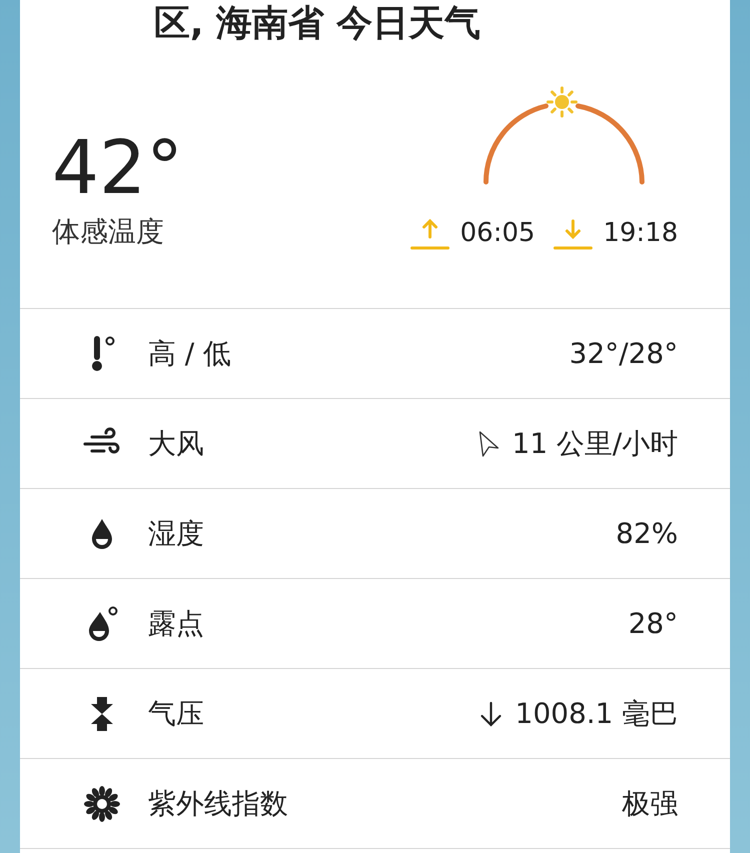 Image resolution: width=750 pixels, height=853 pixels. Describe the element at coordinates (190, 354) in the screenshot. I see `row-label: 高 / 低` at that location.